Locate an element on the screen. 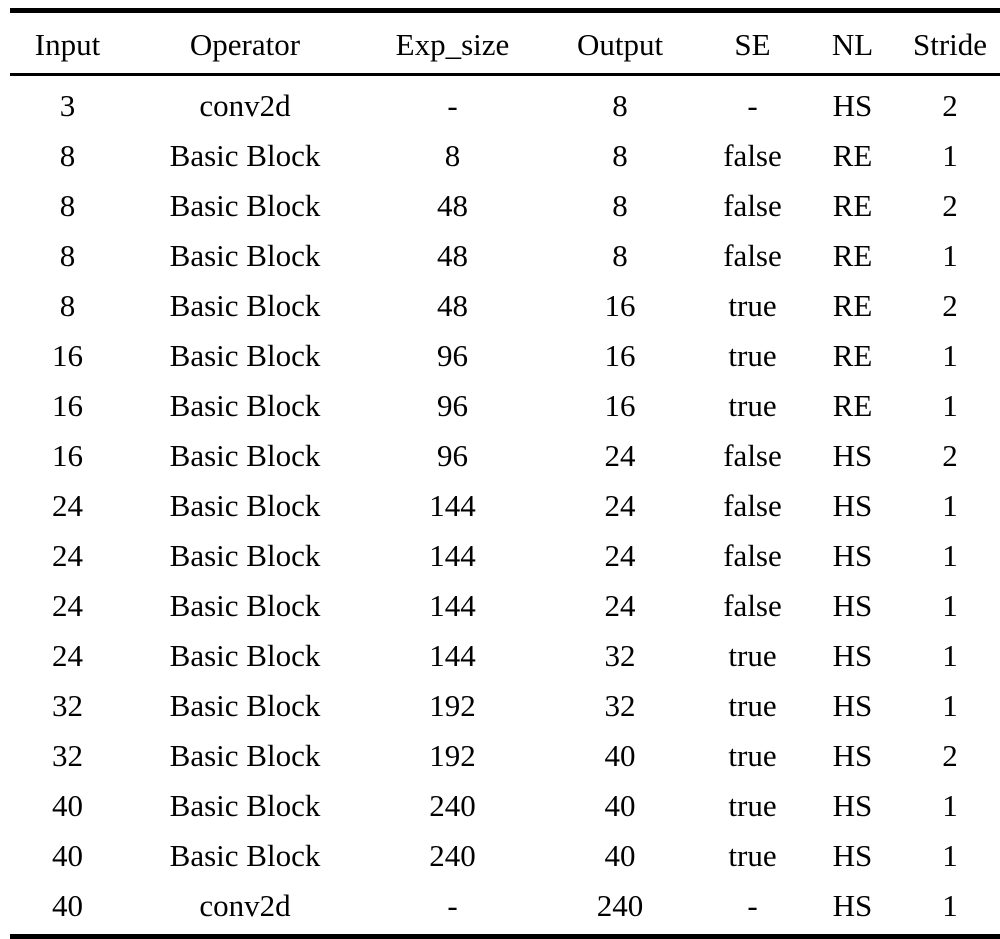 This screenshot has width=1000, height=939. cell-se: - is located at coordinates (752, 905).